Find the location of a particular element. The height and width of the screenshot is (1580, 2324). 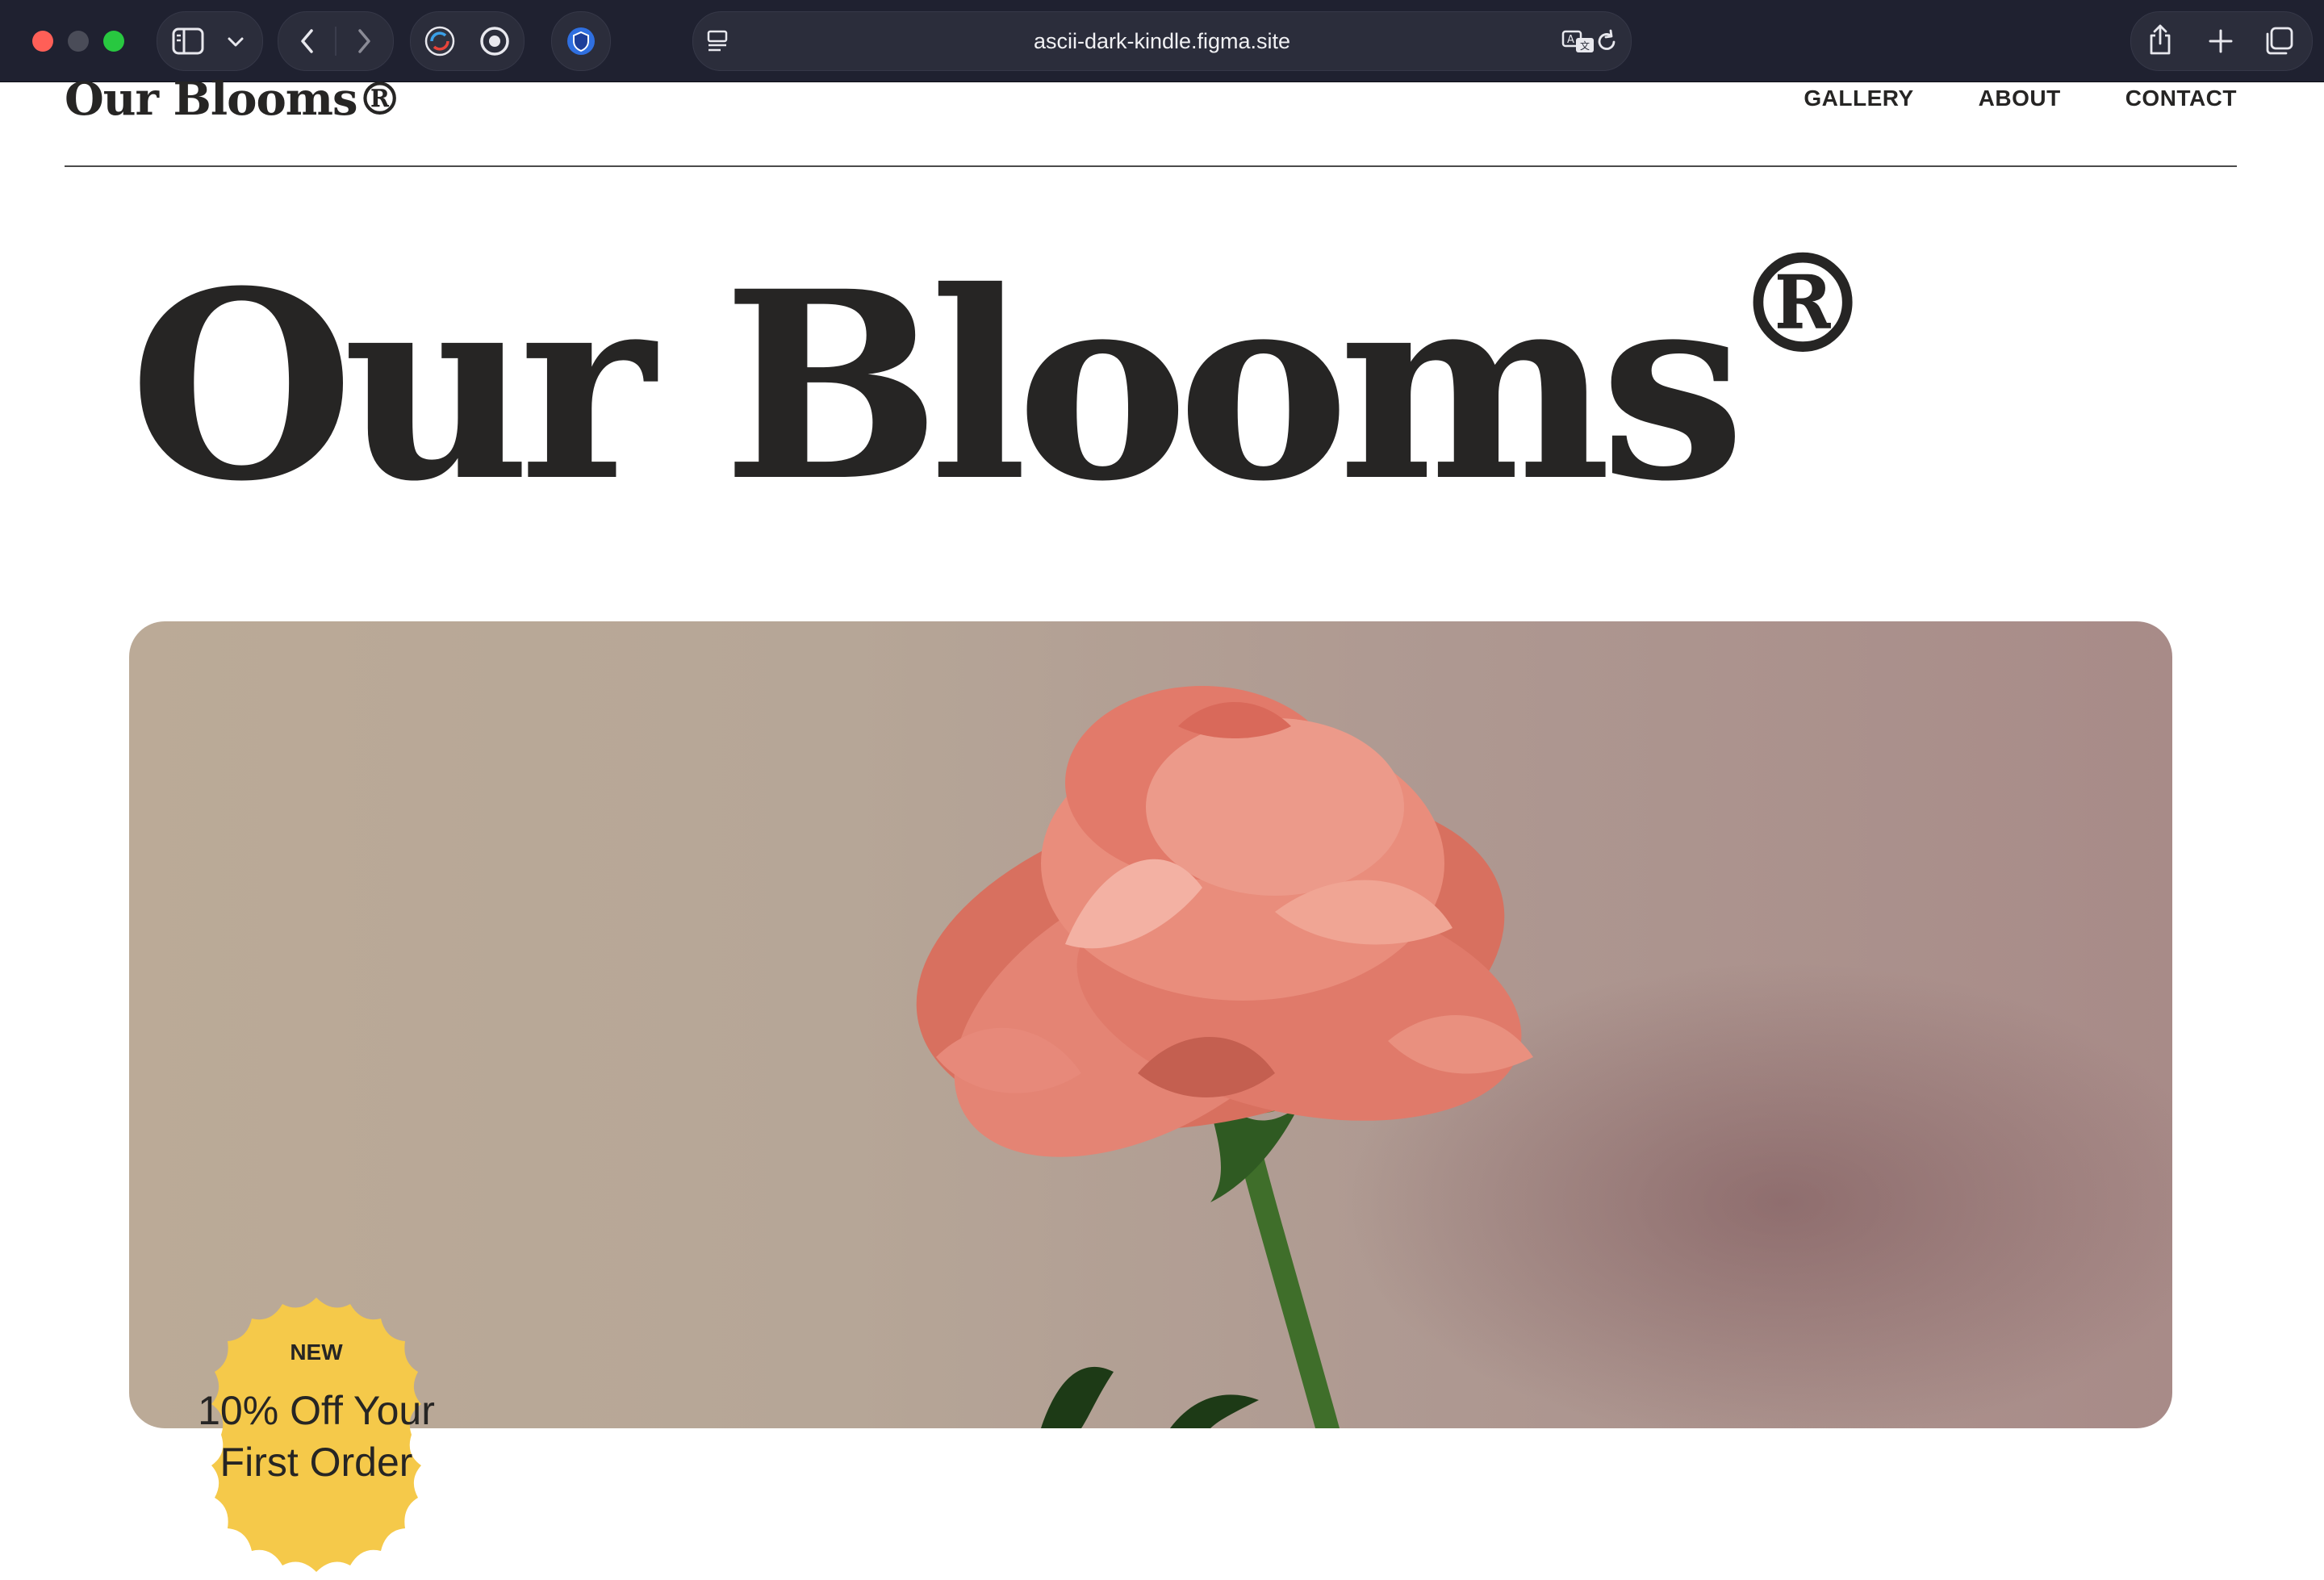

new-tab-icon is located at coordinates (2221, 41).